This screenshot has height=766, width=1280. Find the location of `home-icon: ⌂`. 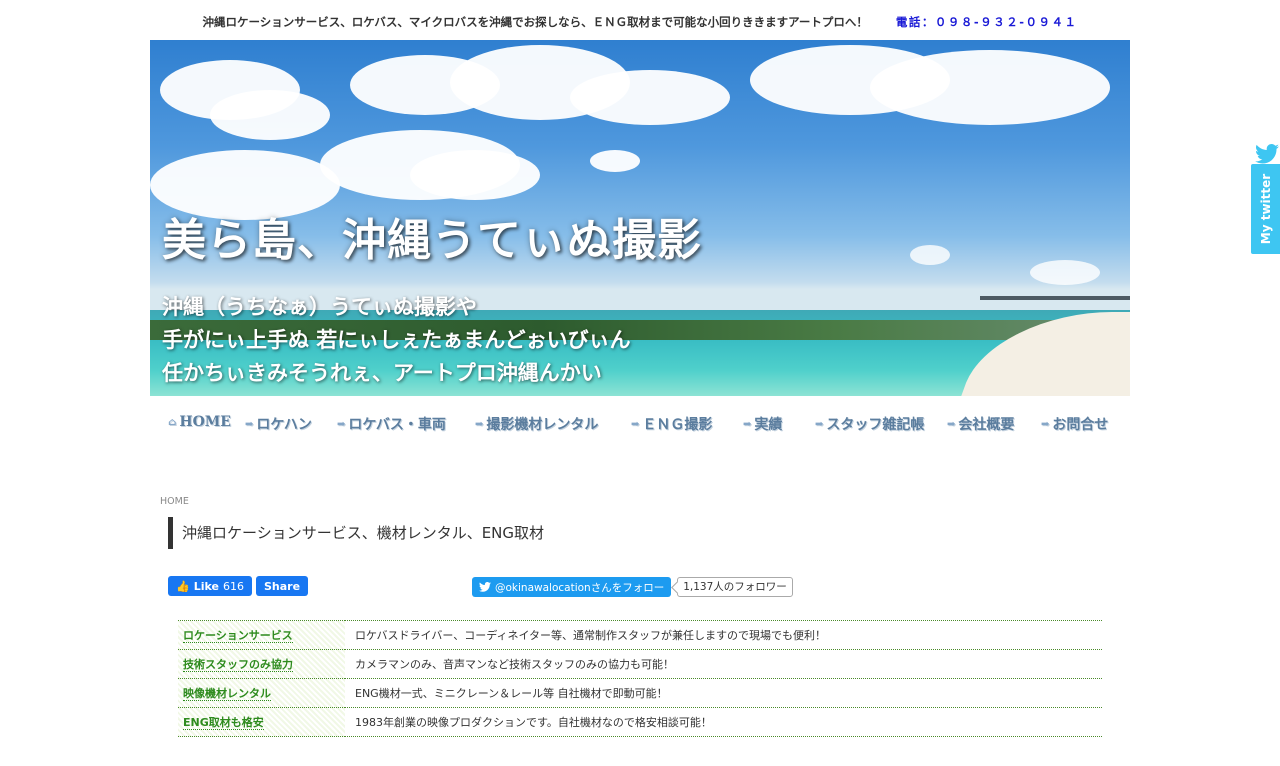

home-icon: ⌂ is located at coordinates (172, 422).